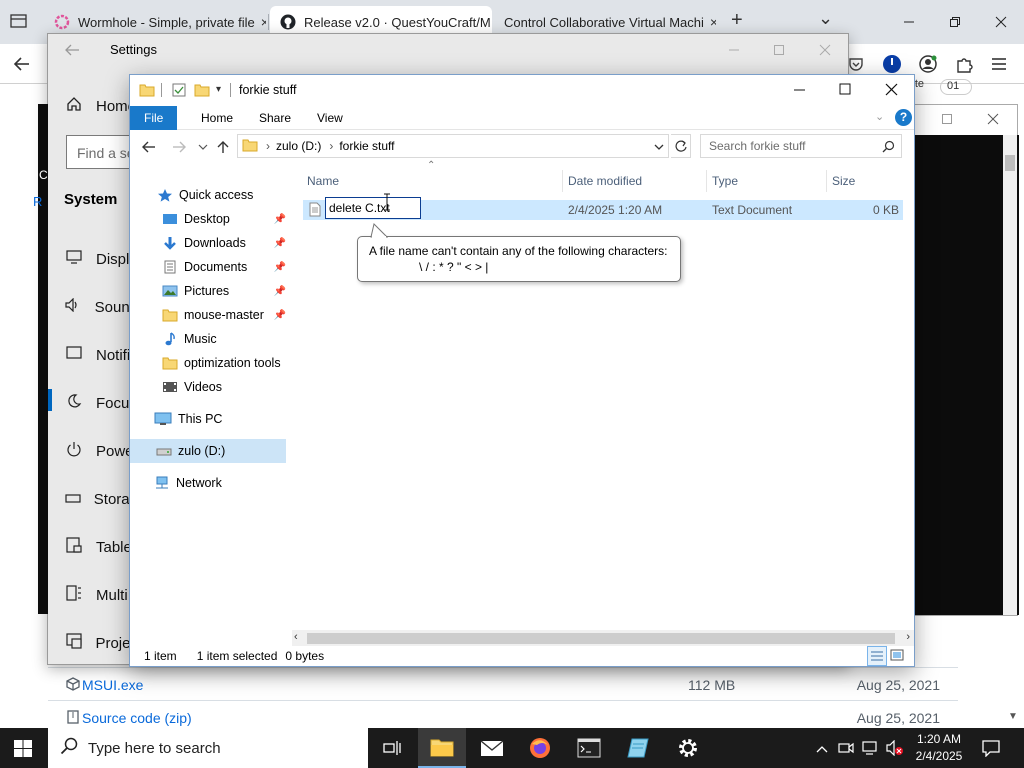 The image size is (1024, 768). Describe the element at coordinates (991, 749) in the screenshot. I see `notifications-icon` at that location.